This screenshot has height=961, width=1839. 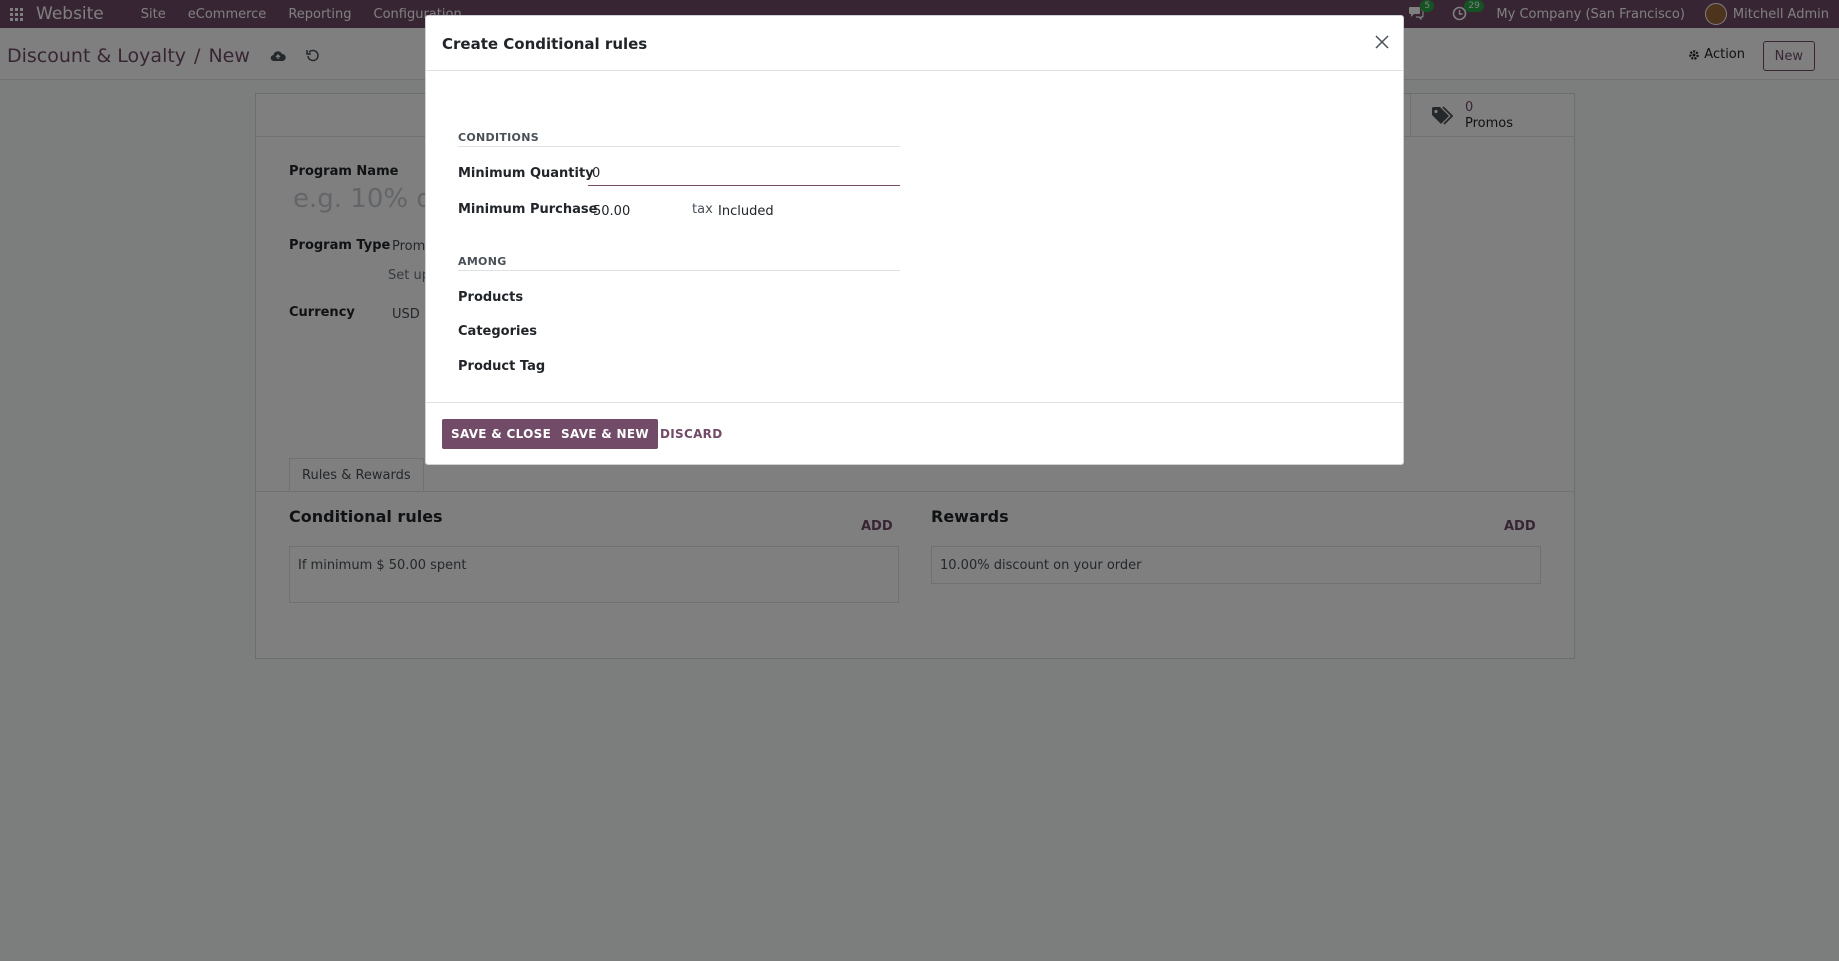 I want to click on close-icon, so click(x=1382, y=42).